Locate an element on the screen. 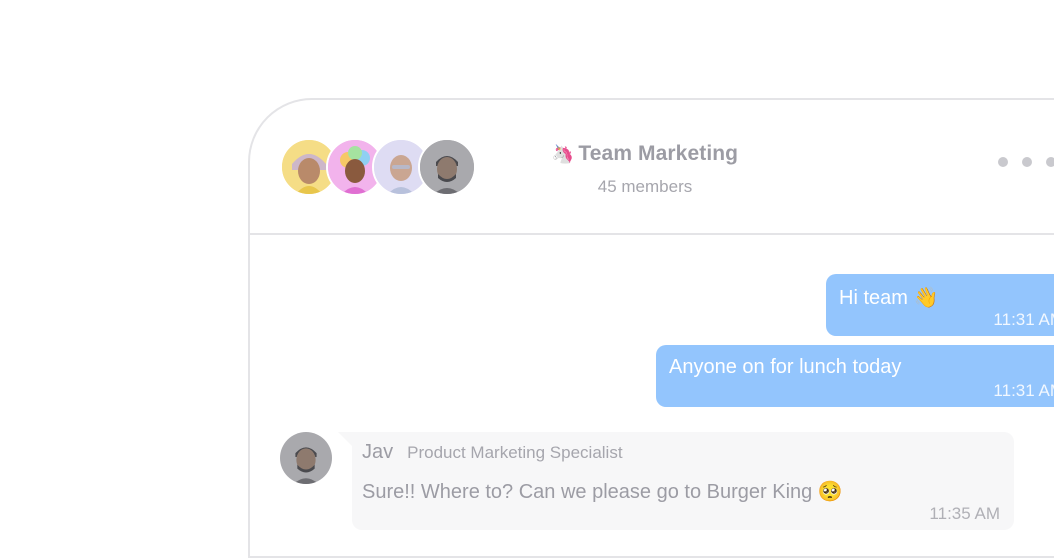 The image size is (1054, 558). group-info: 🦄 Team Marketing 45 members is located at coordinates (645, 169).